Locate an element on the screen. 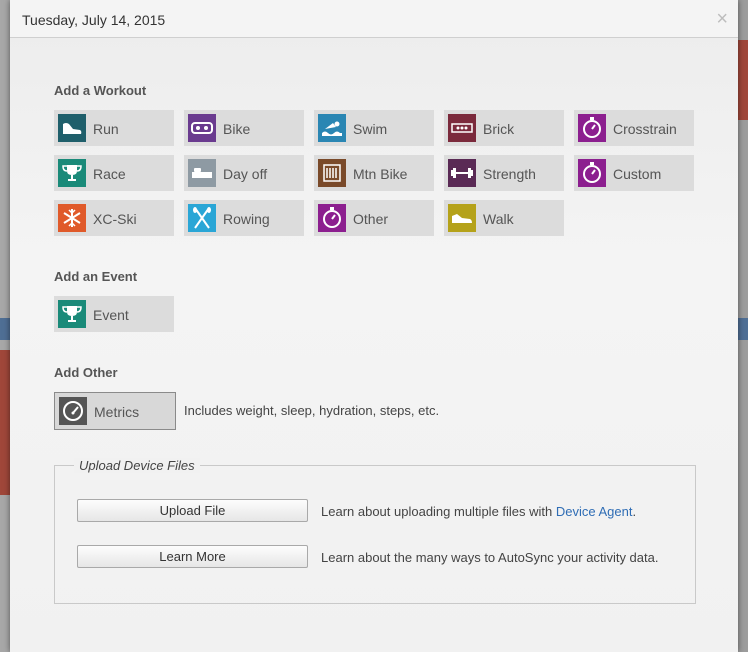 The image size is (748, 652). sneaker-icon is located at coordinates (462, 218).